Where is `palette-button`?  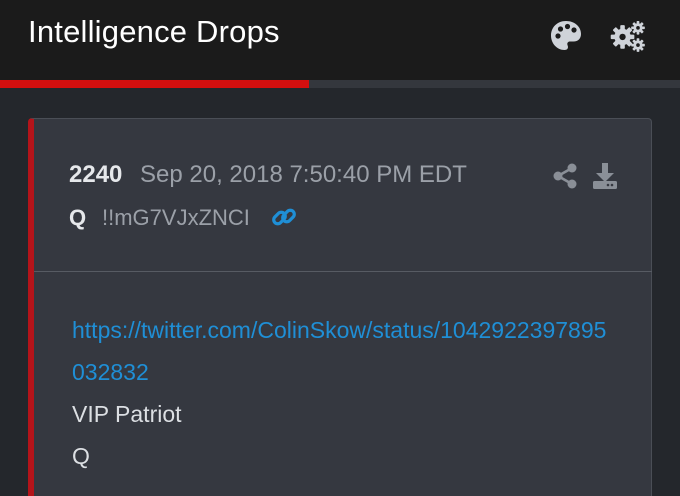 palette-button is located at coordinates (566, 36).